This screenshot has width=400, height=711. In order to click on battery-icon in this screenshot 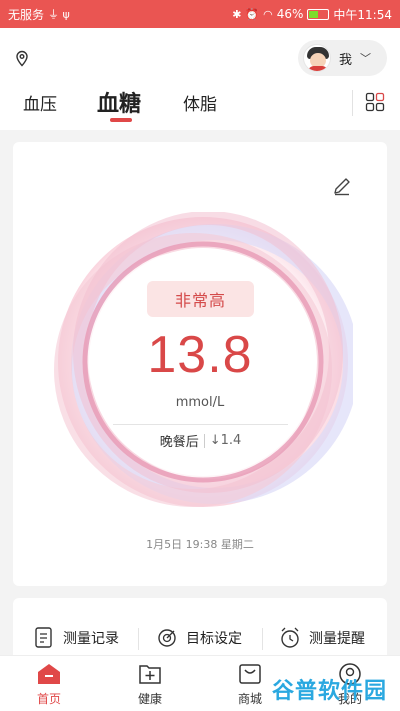, I will do `click(318, 14)`.